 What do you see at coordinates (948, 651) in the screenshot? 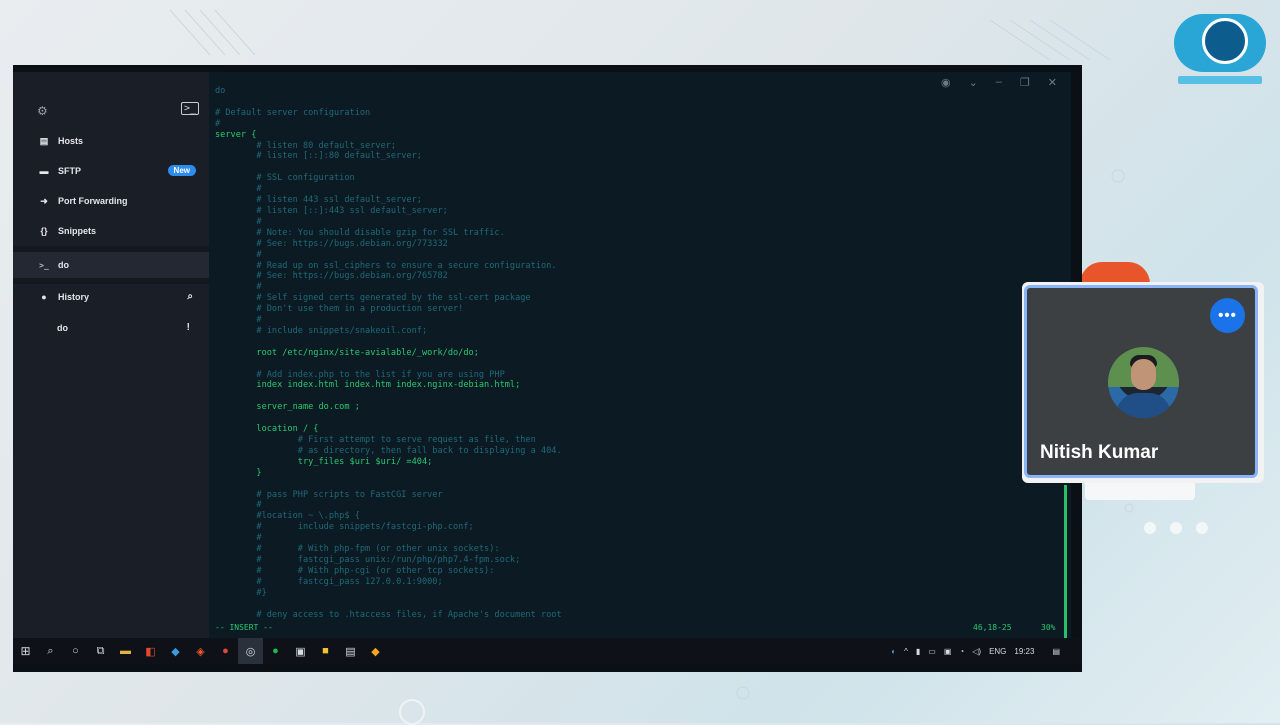
I see `screen-icon: ▣` at bounding box center [948, 651].